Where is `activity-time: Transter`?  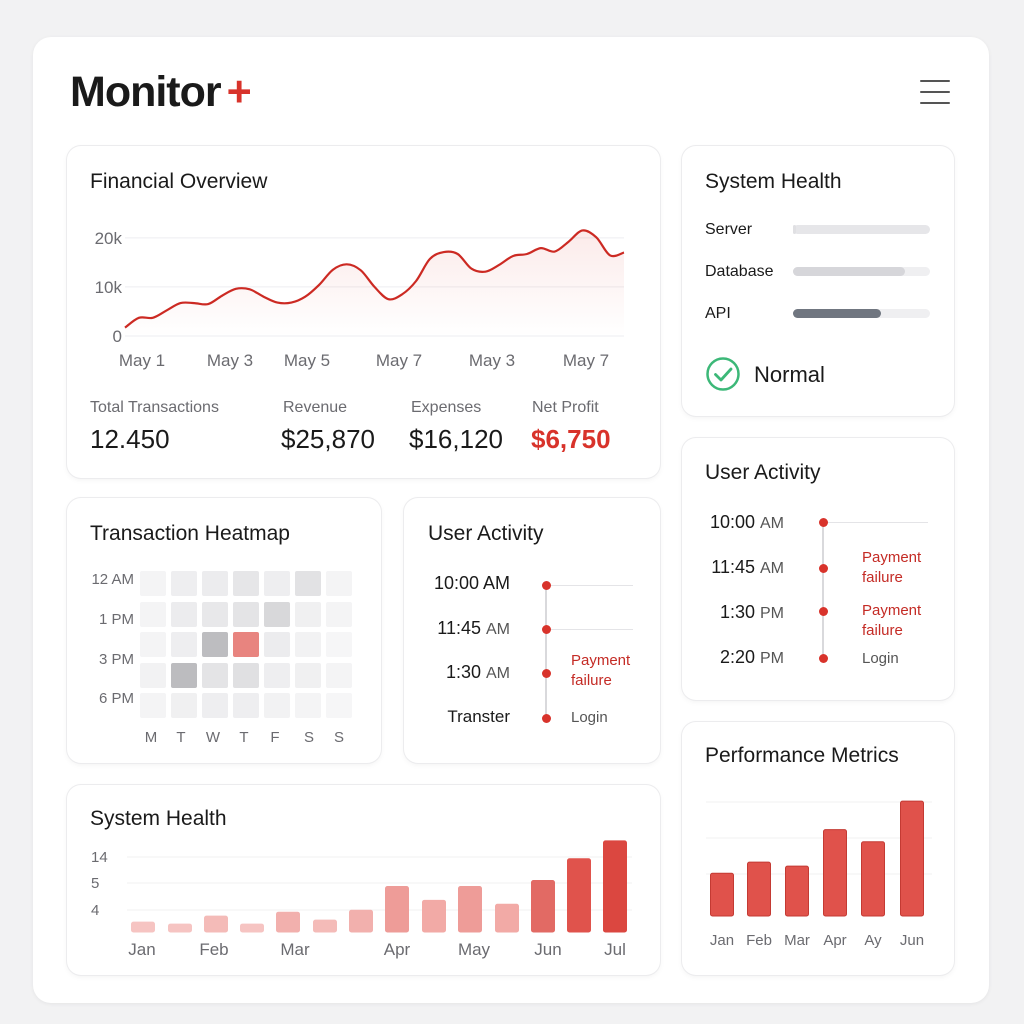 activity-time: Transter is located at coordinates (478, 716).